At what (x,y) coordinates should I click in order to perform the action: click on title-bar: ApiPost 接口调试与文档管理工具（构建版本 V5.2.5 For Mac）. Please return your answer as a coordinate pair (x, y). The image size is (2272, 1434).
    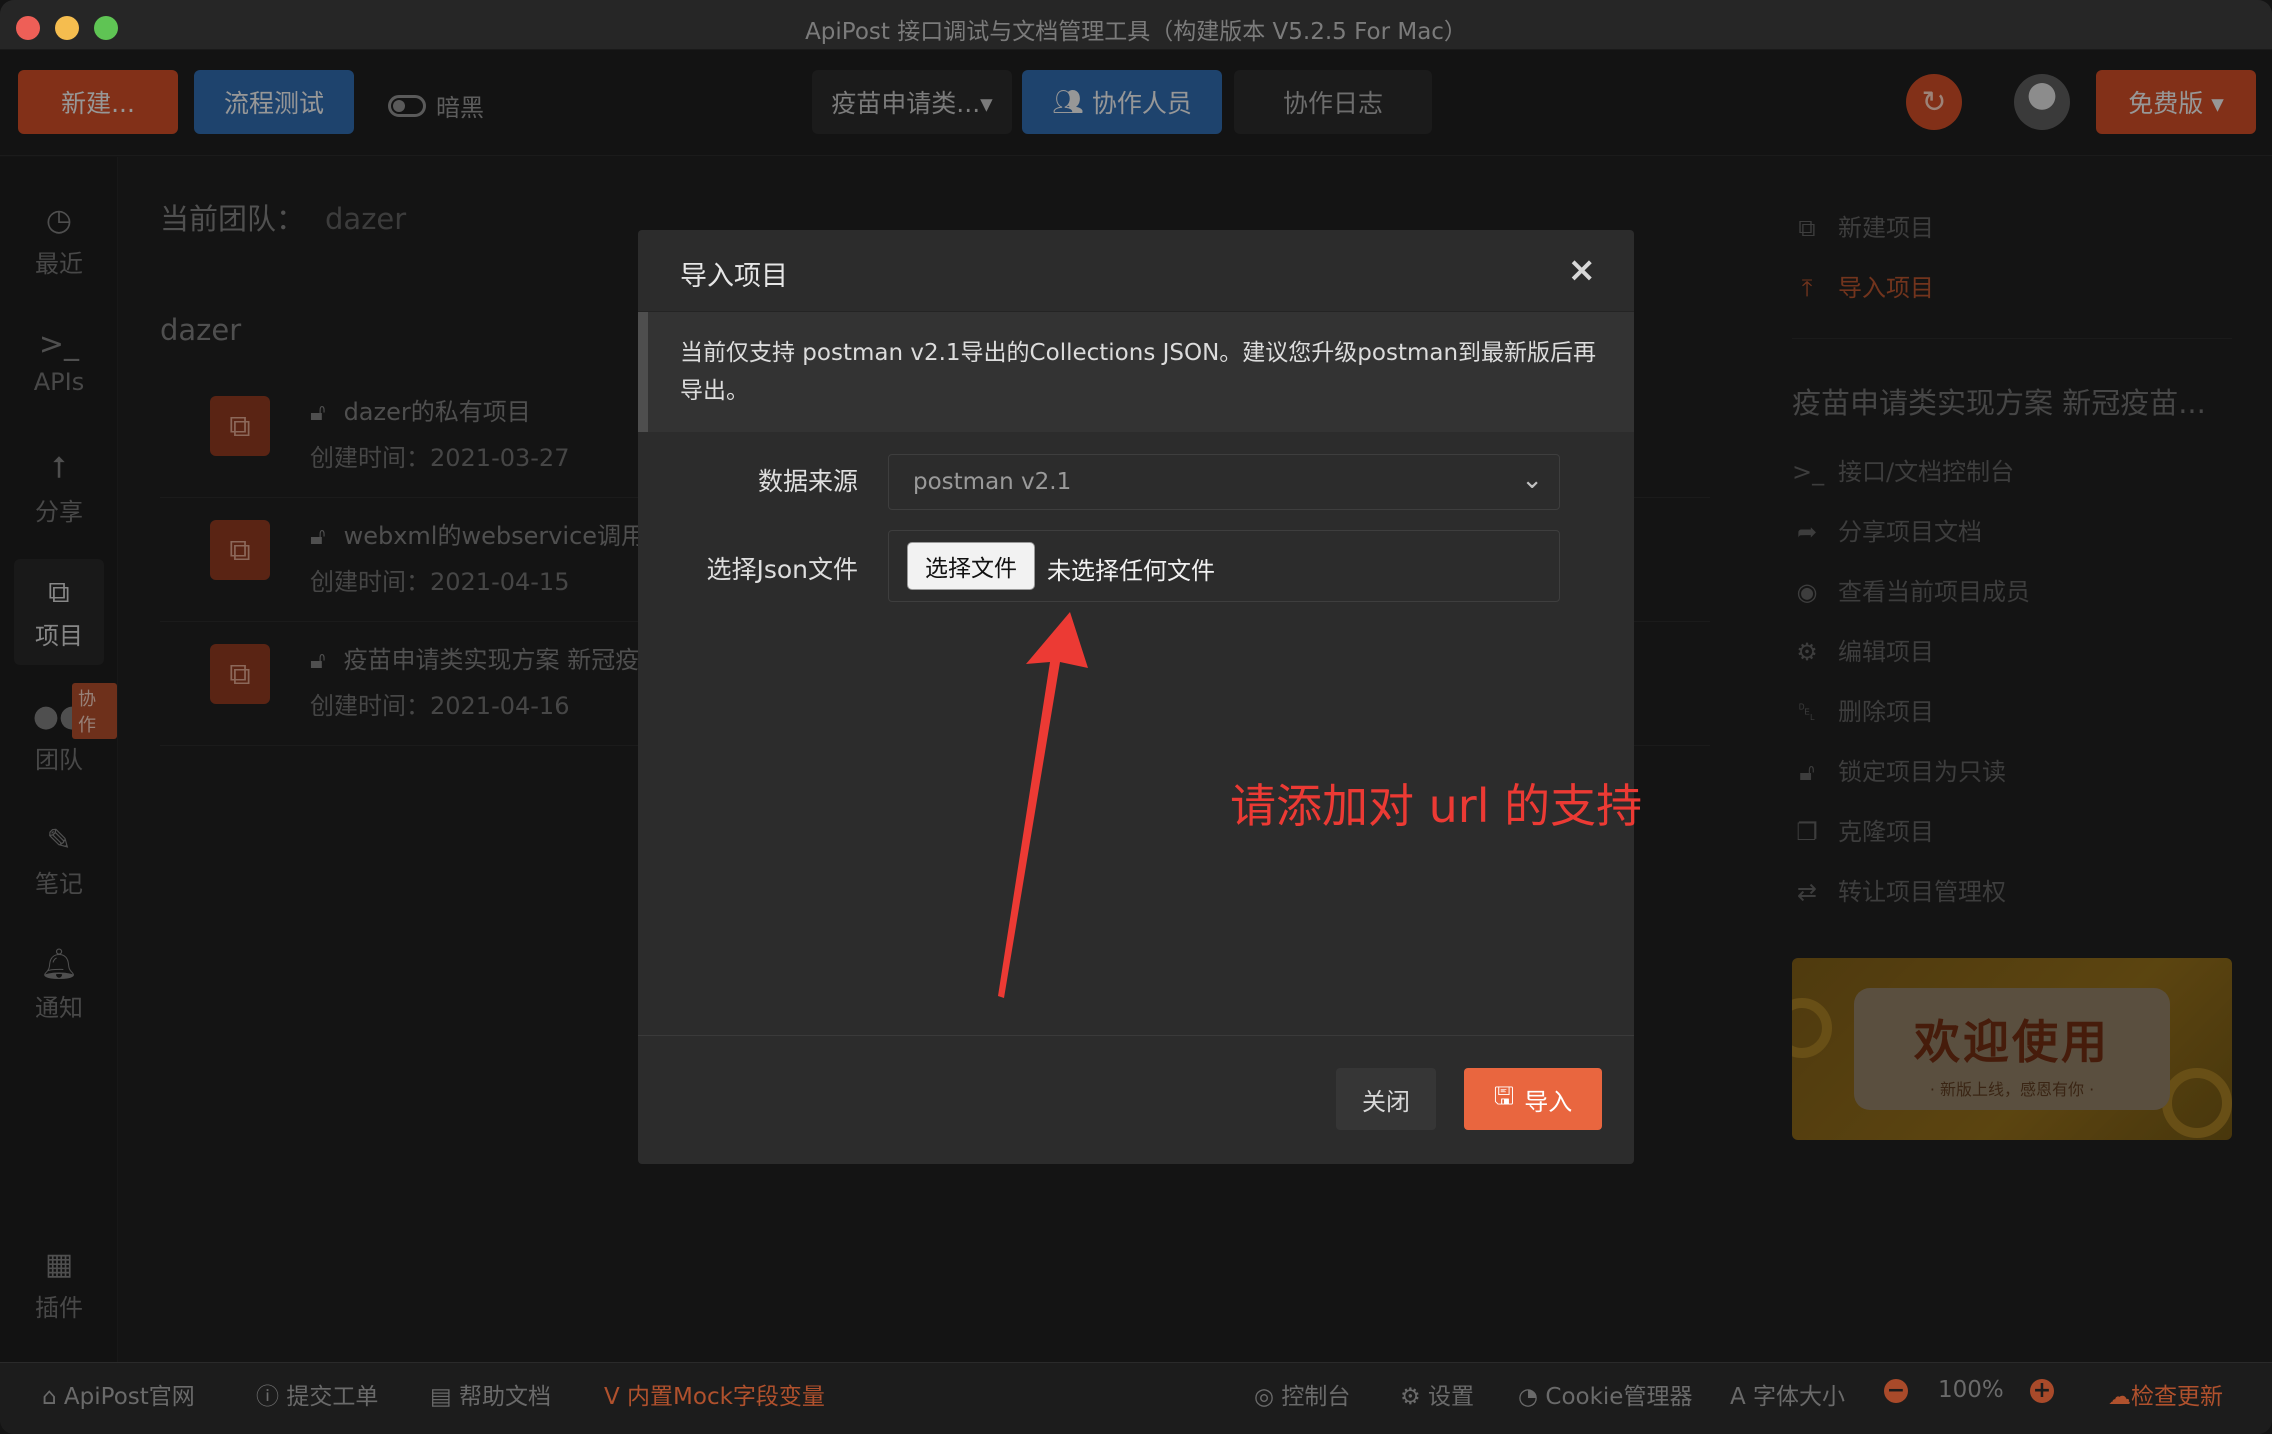
    Looking at the image, I should click on (1136, 25).